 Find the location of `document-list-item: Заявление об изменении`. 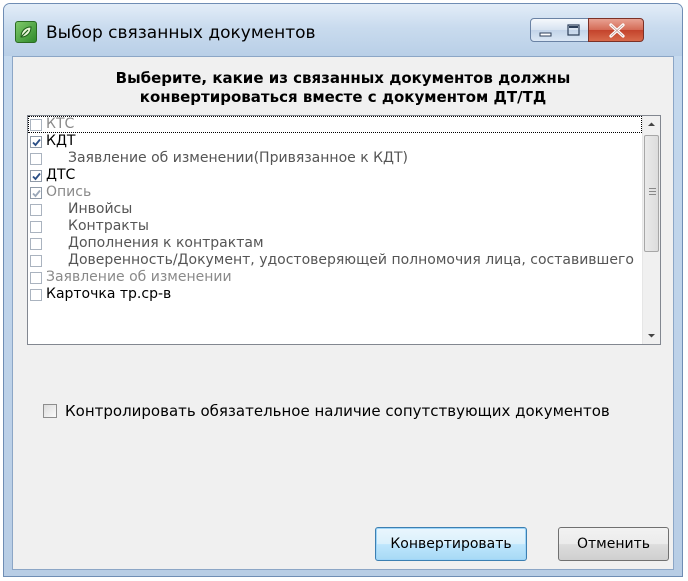

document-list-item: Заявление об изменении is located at coordinates (335, 277).